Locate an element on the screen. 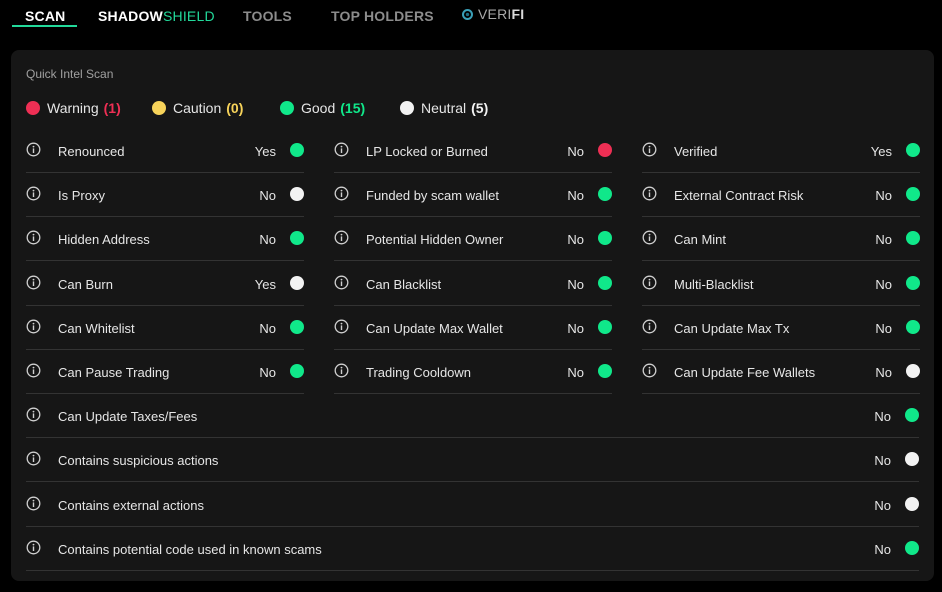 Image resolution: width=942 pixels, height=592 pixels. check-row-can-pause-trading: Can Pause Trading No is located at coordinates (165, 372).